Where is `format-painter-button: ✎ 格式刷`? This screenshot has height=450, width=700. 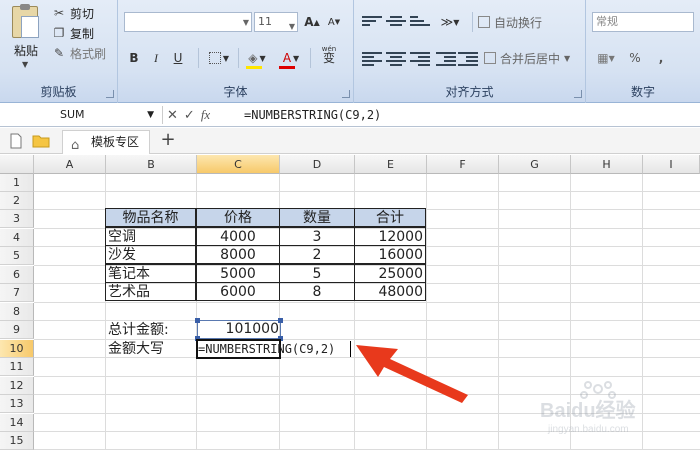 format-painter-button: ✎ 格式刷 is located at coordinates (79, 53).